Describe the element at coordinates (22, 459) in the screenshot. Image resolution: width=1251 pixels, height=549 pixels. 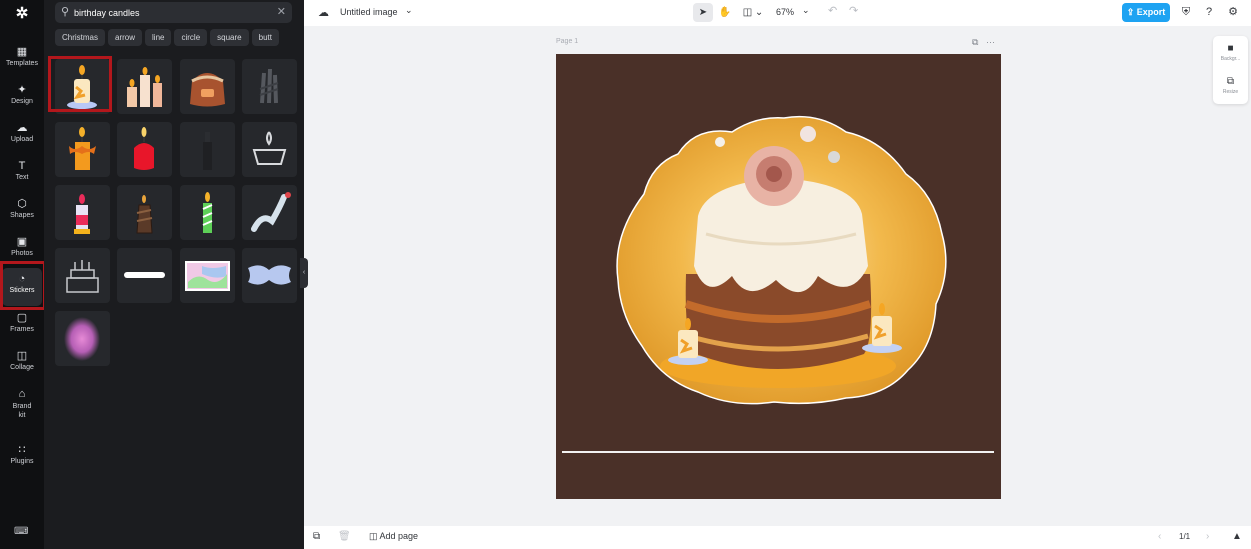
I see `sidebar-item-plugins: ∷ Plugins` at that location.